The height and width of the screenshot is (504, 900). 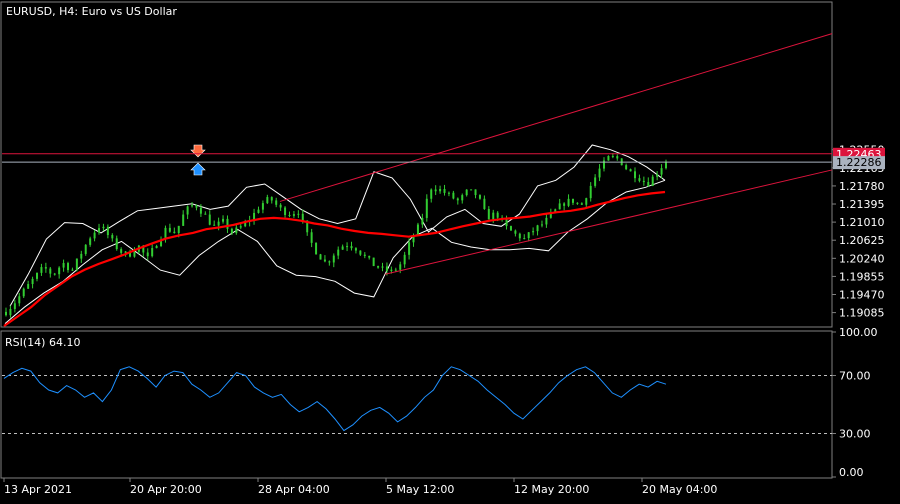 What do you see at coordinates (859, 162) in the screenshot?
I see `ask-price-label: 1.22286` at bounding box center [859, 162].